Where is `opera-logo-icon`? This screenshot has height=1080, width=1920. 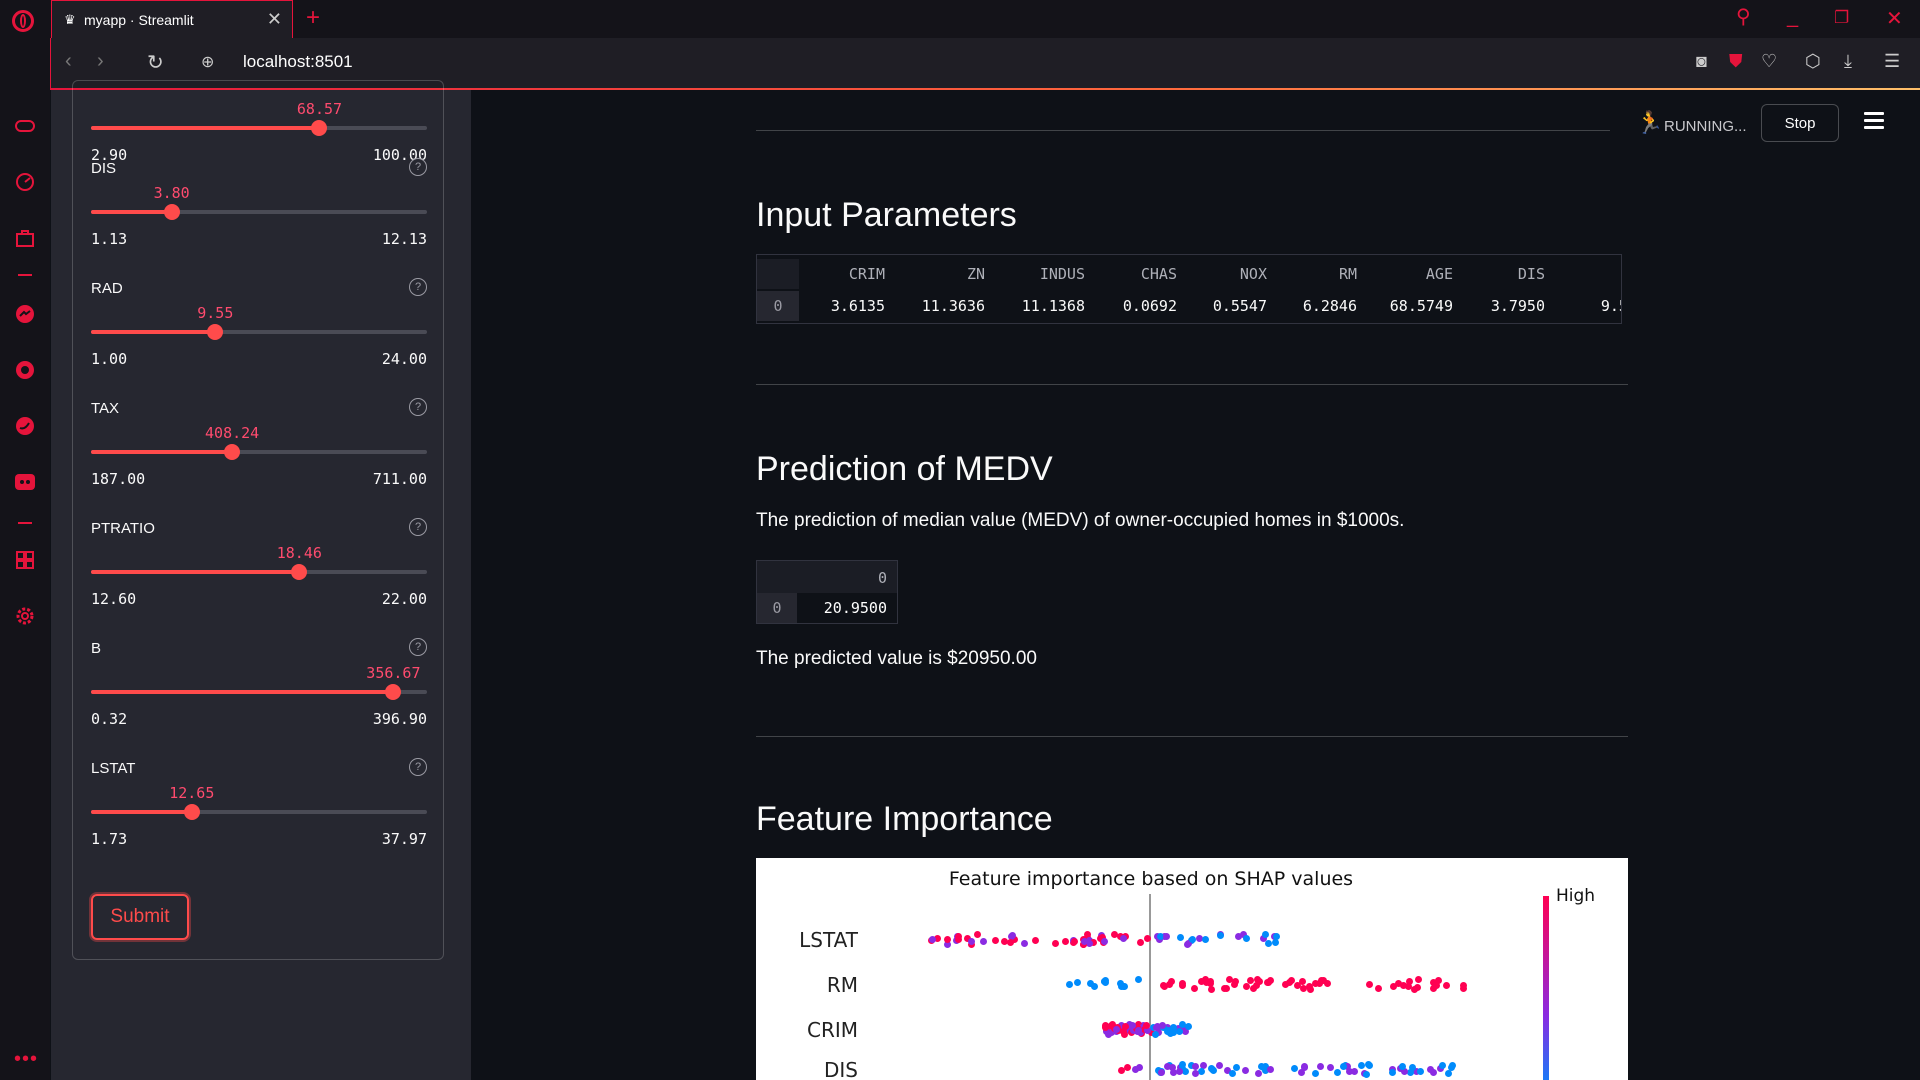 opera-logo-icon is located at coordinates (23, 21).